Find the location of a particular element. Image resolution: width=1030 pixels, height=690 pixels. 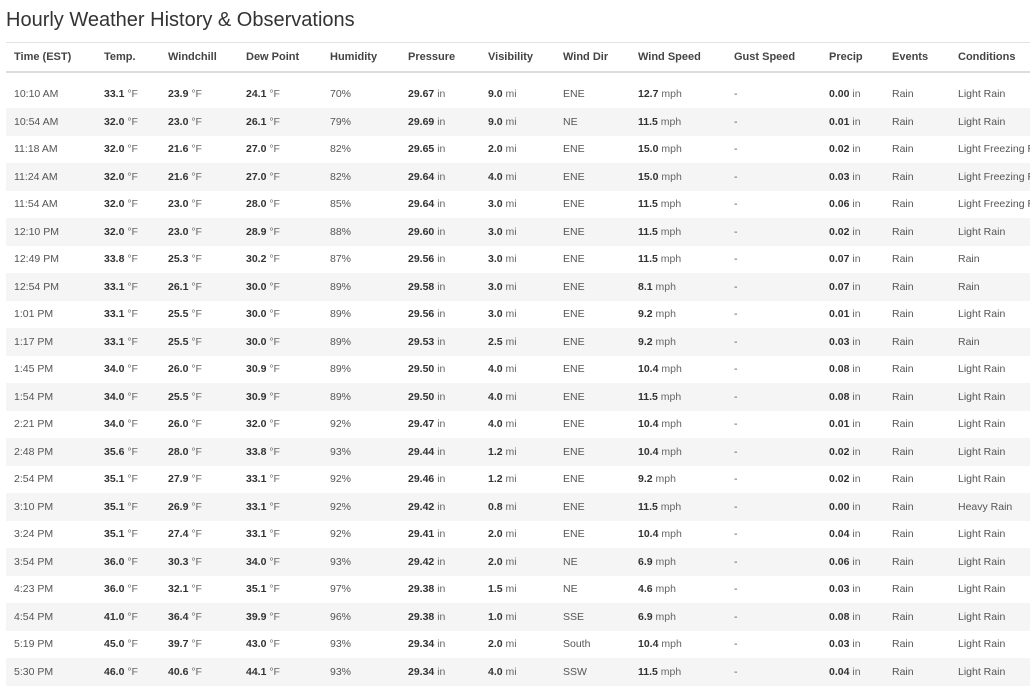

cell-windchill-value: 25.5 is located at coordinates (178, 341).